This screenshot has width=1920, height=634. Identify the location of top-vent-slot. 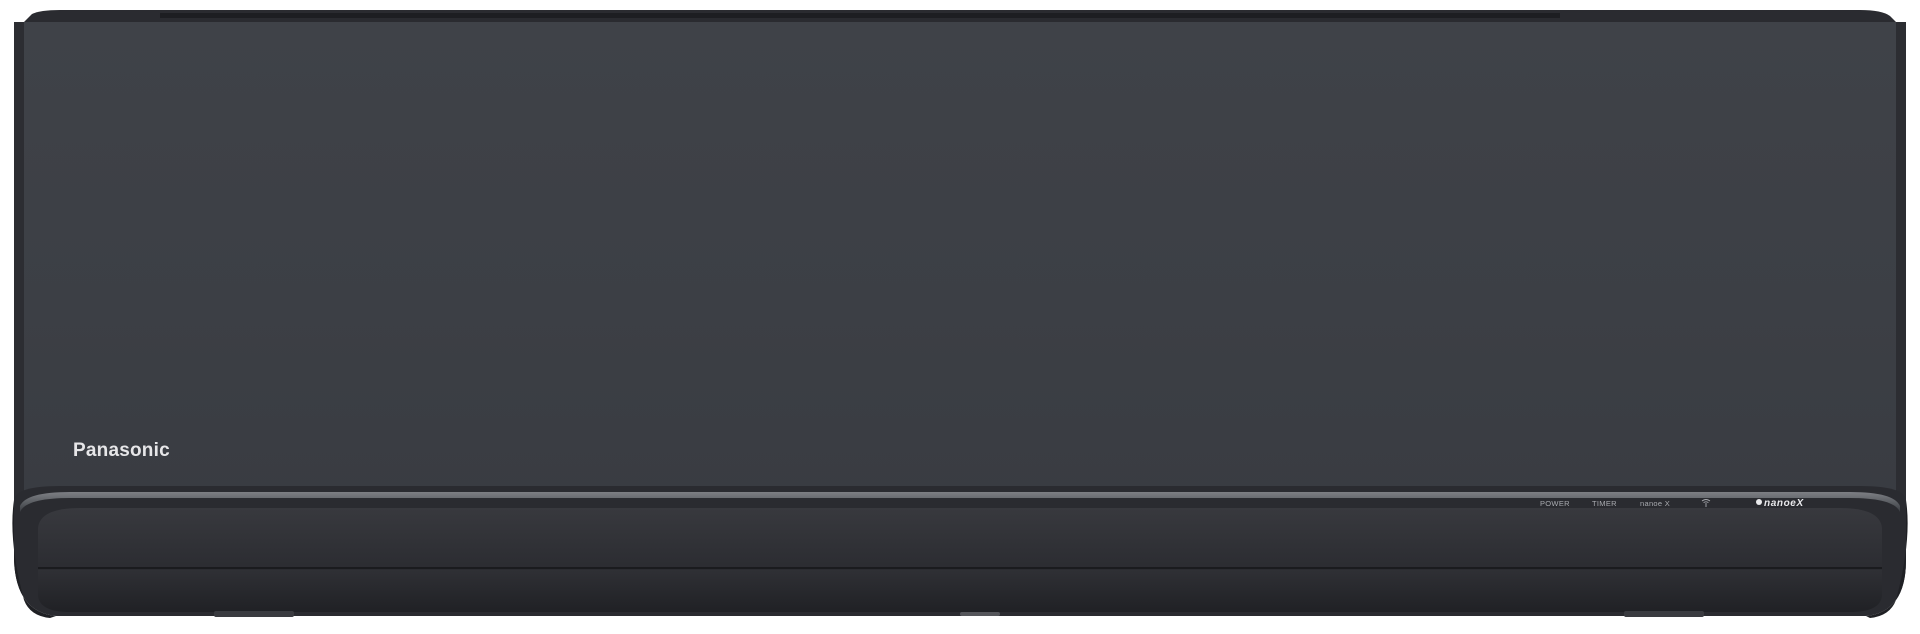
(860, 15).